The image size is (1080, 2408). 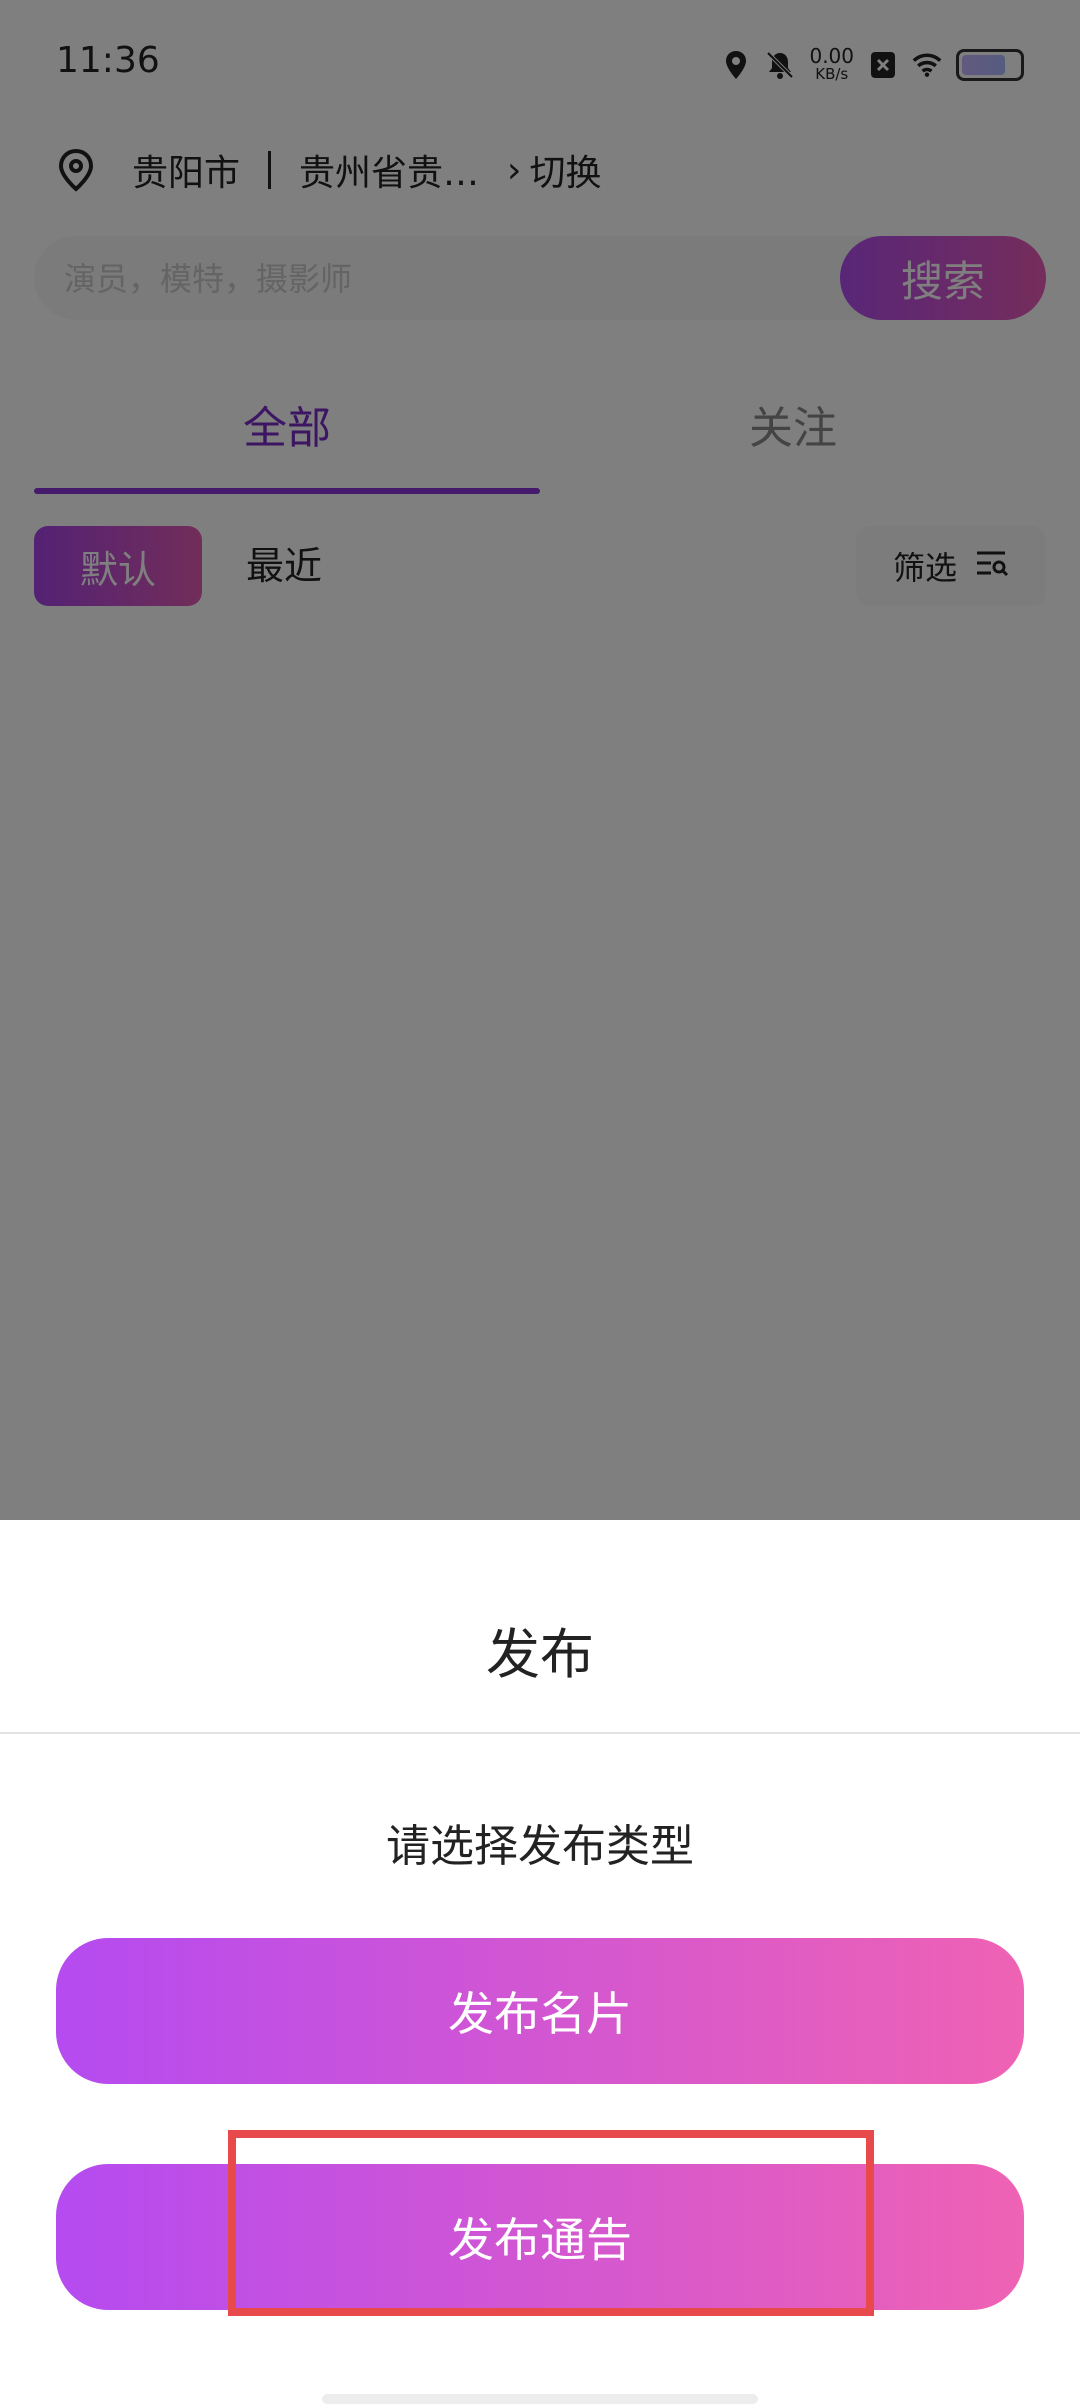 What do you see at coordinates (540, 2399) in the screenshot?
I see `home-indicator` at bounding box center [540, 2399].